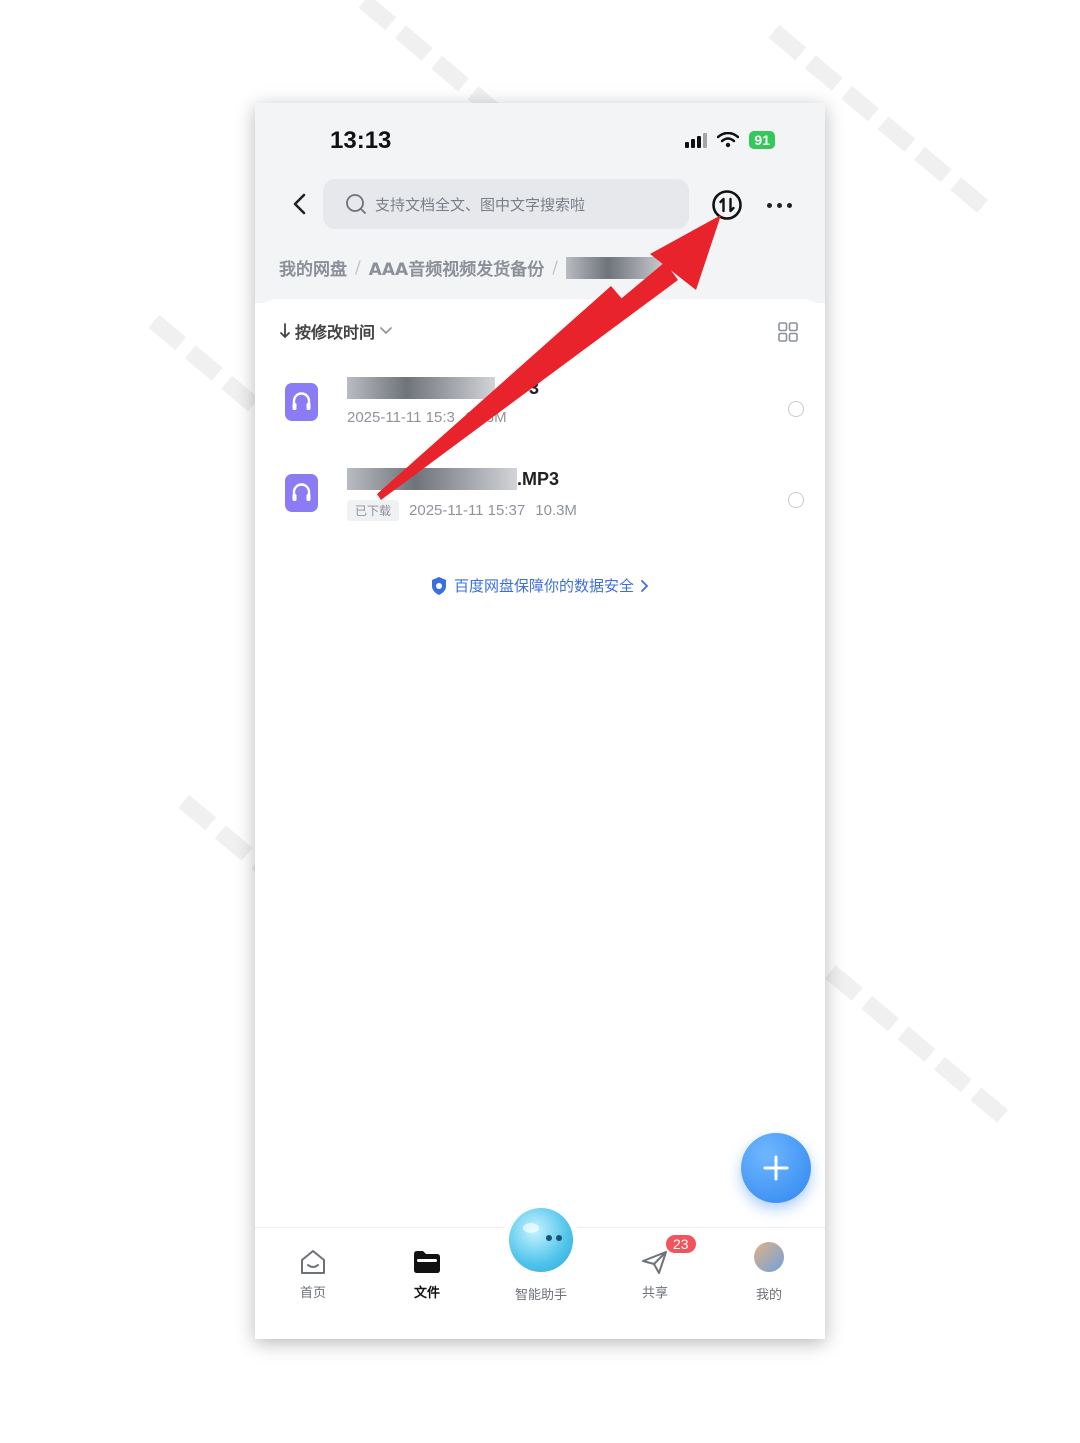 This screenshot has width=1080, height=1443. What do you see at coordinates (361, 140) in the screenshot?
I see `status-time: 13:13` at bounding box center [361, 140].